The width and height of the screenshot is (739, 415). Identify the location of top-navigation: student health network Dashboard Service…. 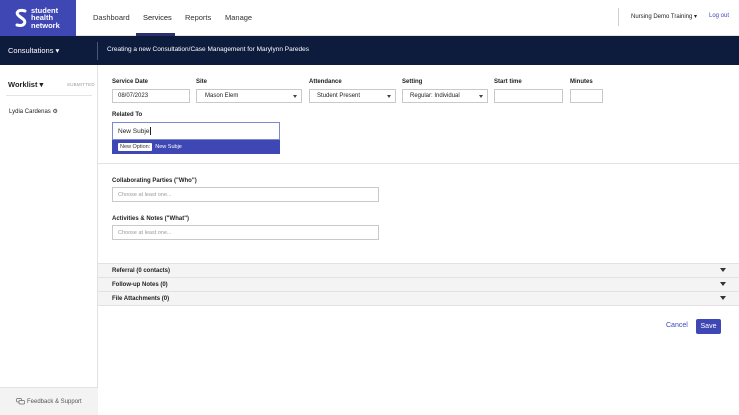
(369, 18).